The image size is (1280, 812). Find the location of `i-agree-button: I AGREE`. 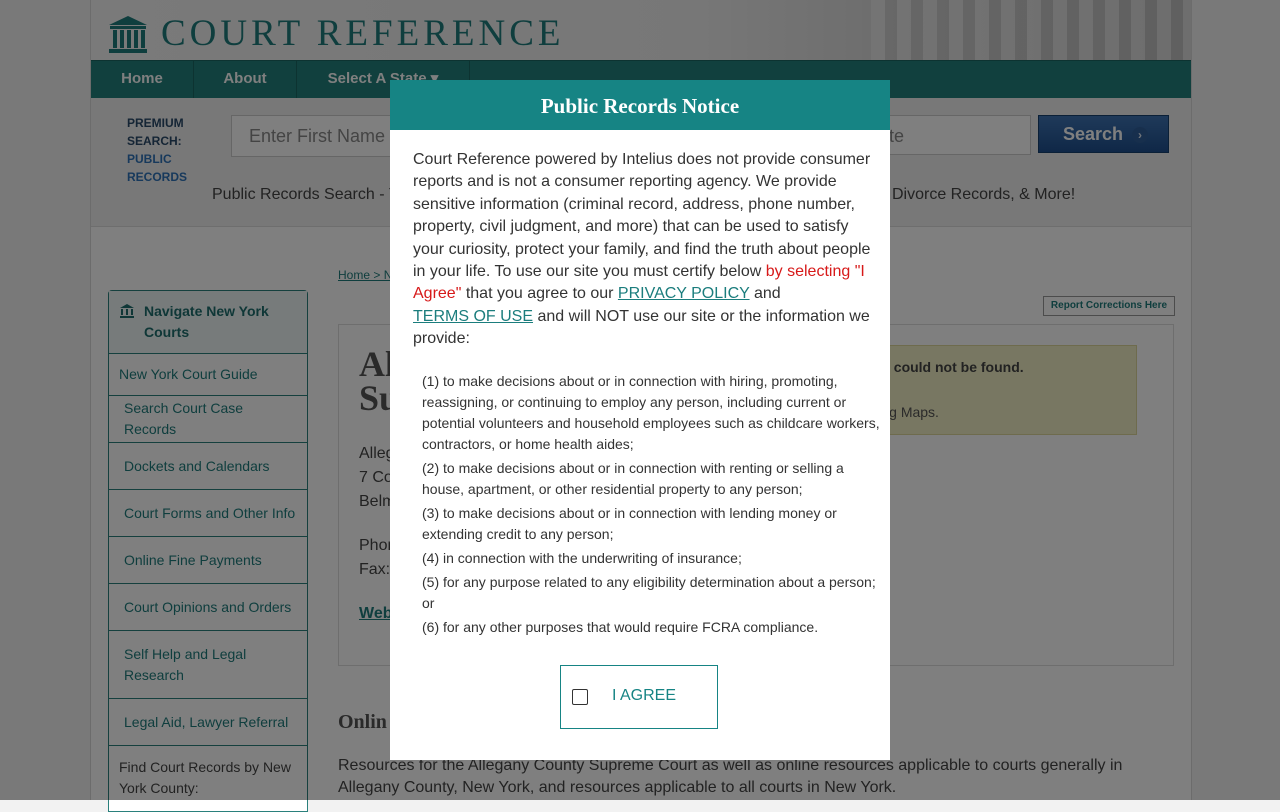

i-agree-button: I AGREE is located at coordinates (639, 697).